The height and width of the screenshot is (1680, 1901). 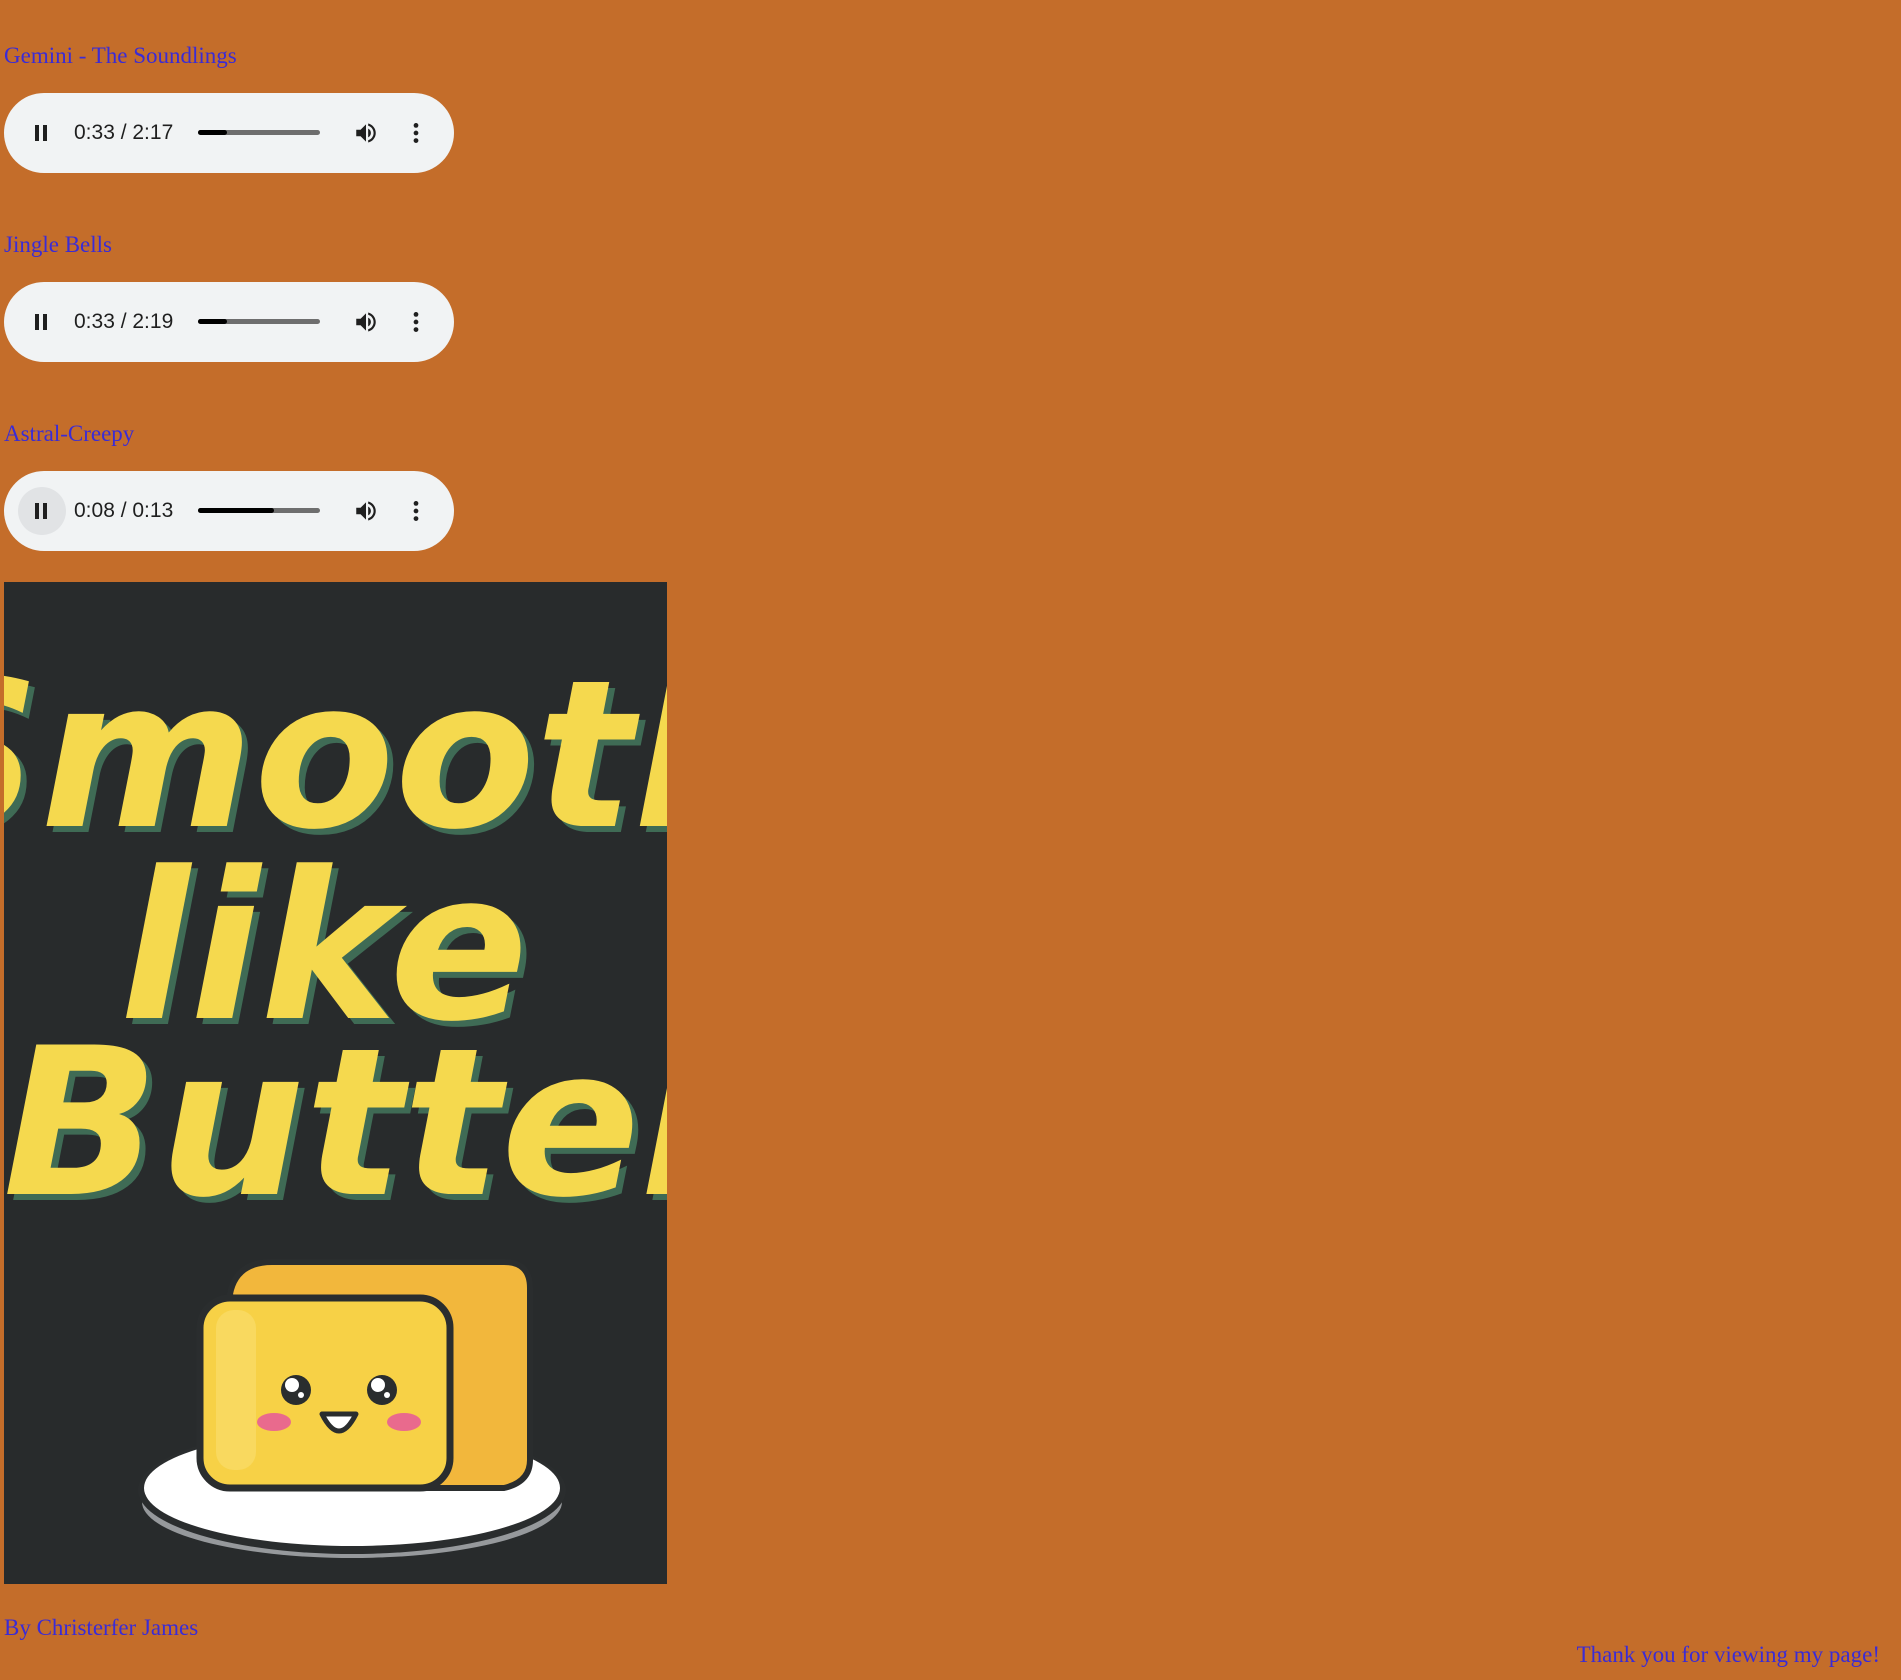 What do you see at coordinates (120, 55) in the screenshot?
I see `track-title: Gemini - The Soundlings` at bounding box center [120, 55].